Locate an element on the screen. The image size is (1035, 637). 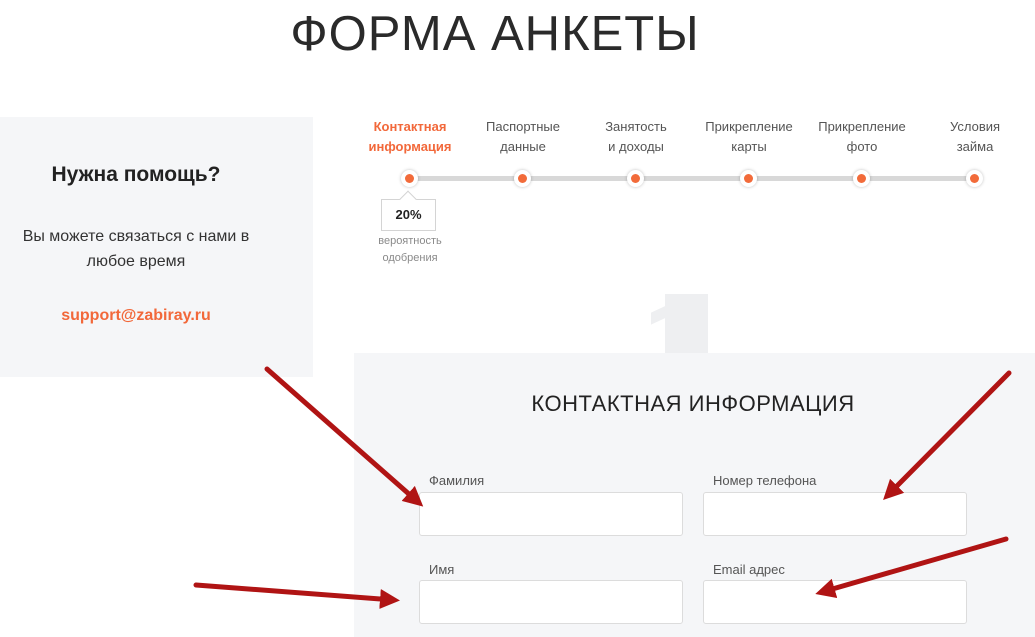
step-loan-terms: Условия займа is located at coordinates (975, 137).